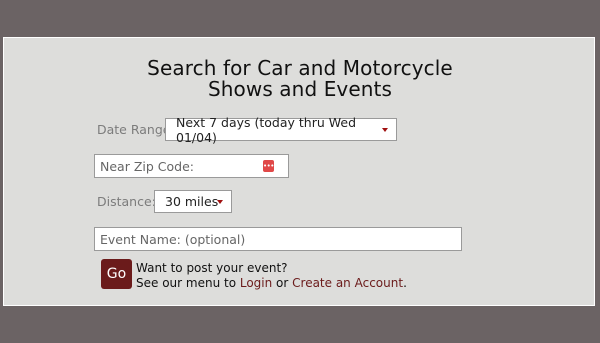  What do you see at coordinates (212, 268) in the screenshot?
I see `message-line-1: Want to post your event?` at bounding box center [212, 268].